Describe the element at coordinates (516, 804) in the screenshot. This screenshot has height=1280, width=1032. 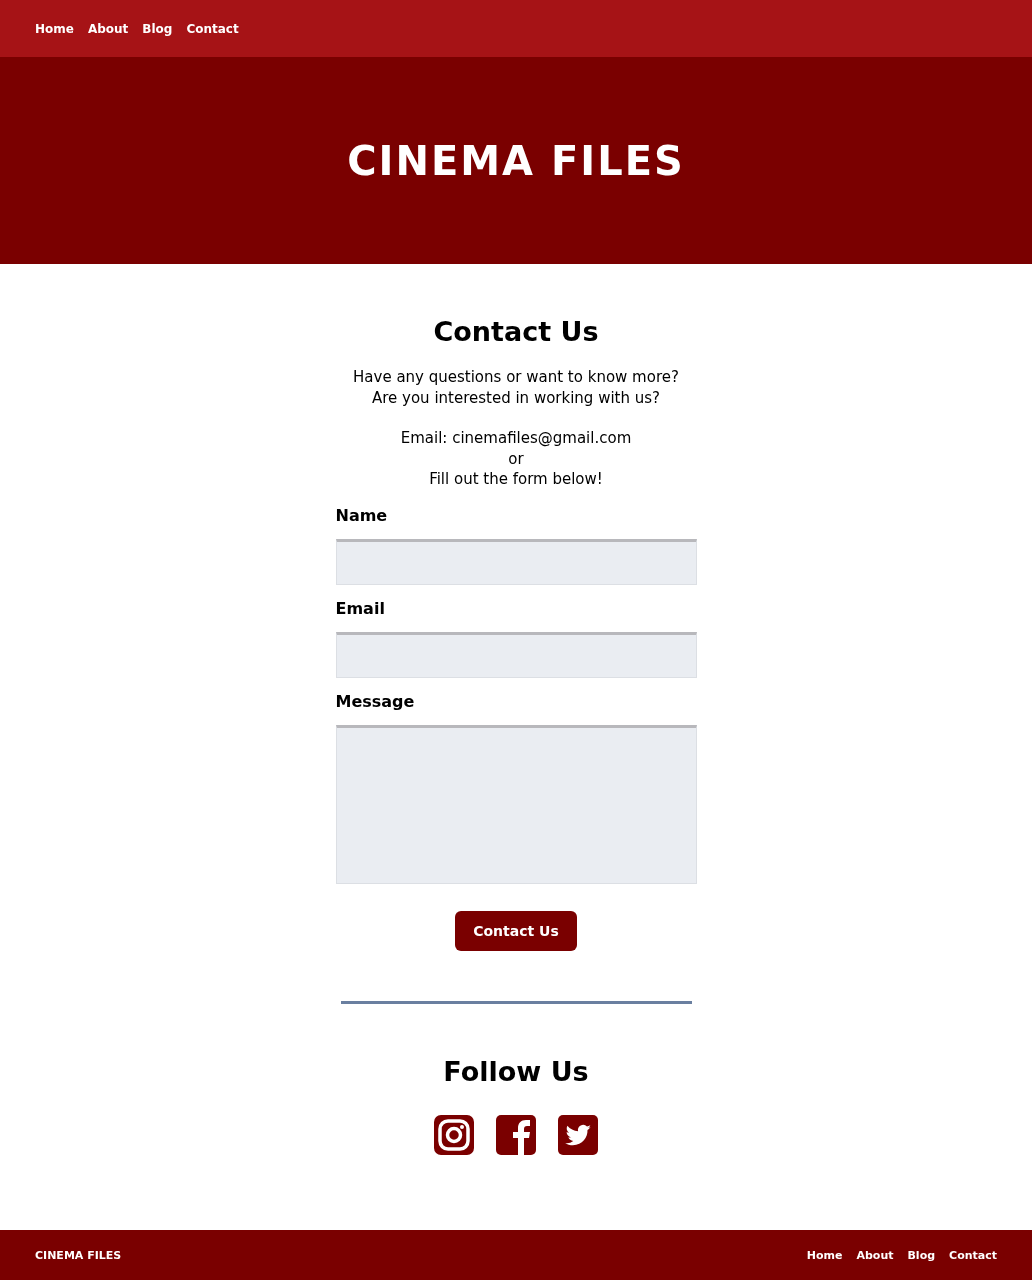
I see `message-field` at that location.